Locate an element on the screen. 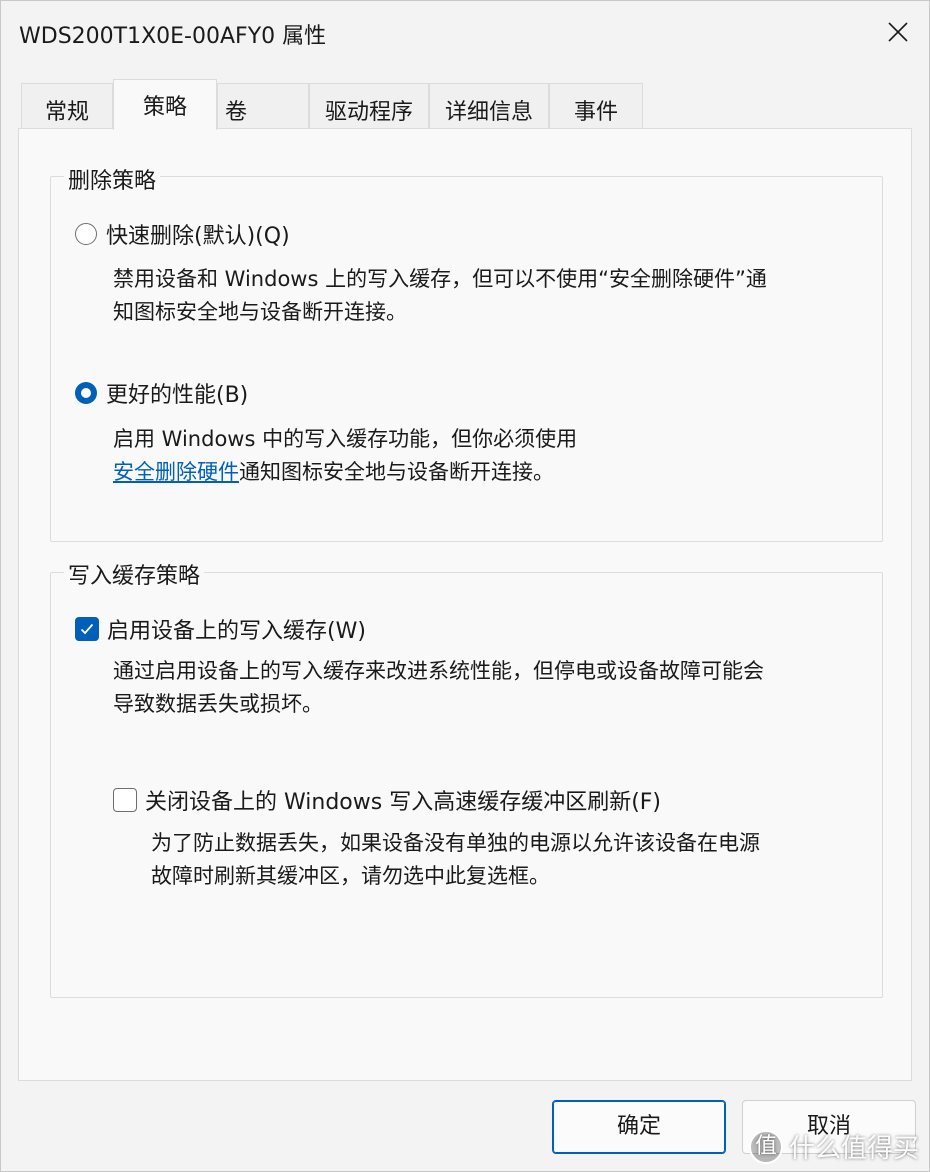  tab-policies: 策略 is located at coordinates (165, 104).